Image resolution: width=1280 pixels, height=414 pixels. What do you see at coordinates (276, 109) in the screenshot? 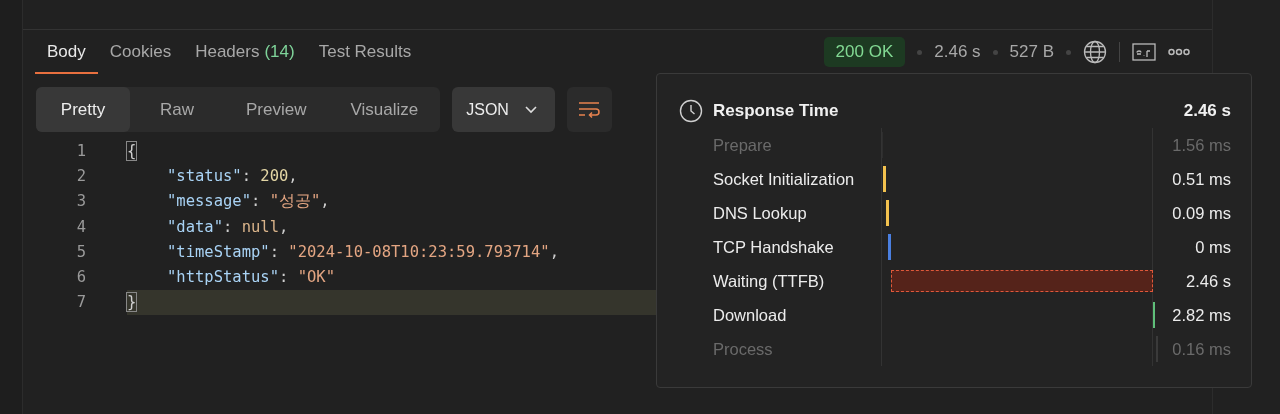
I see `view-mode-button: Preview` at bounding box center [276, 109].